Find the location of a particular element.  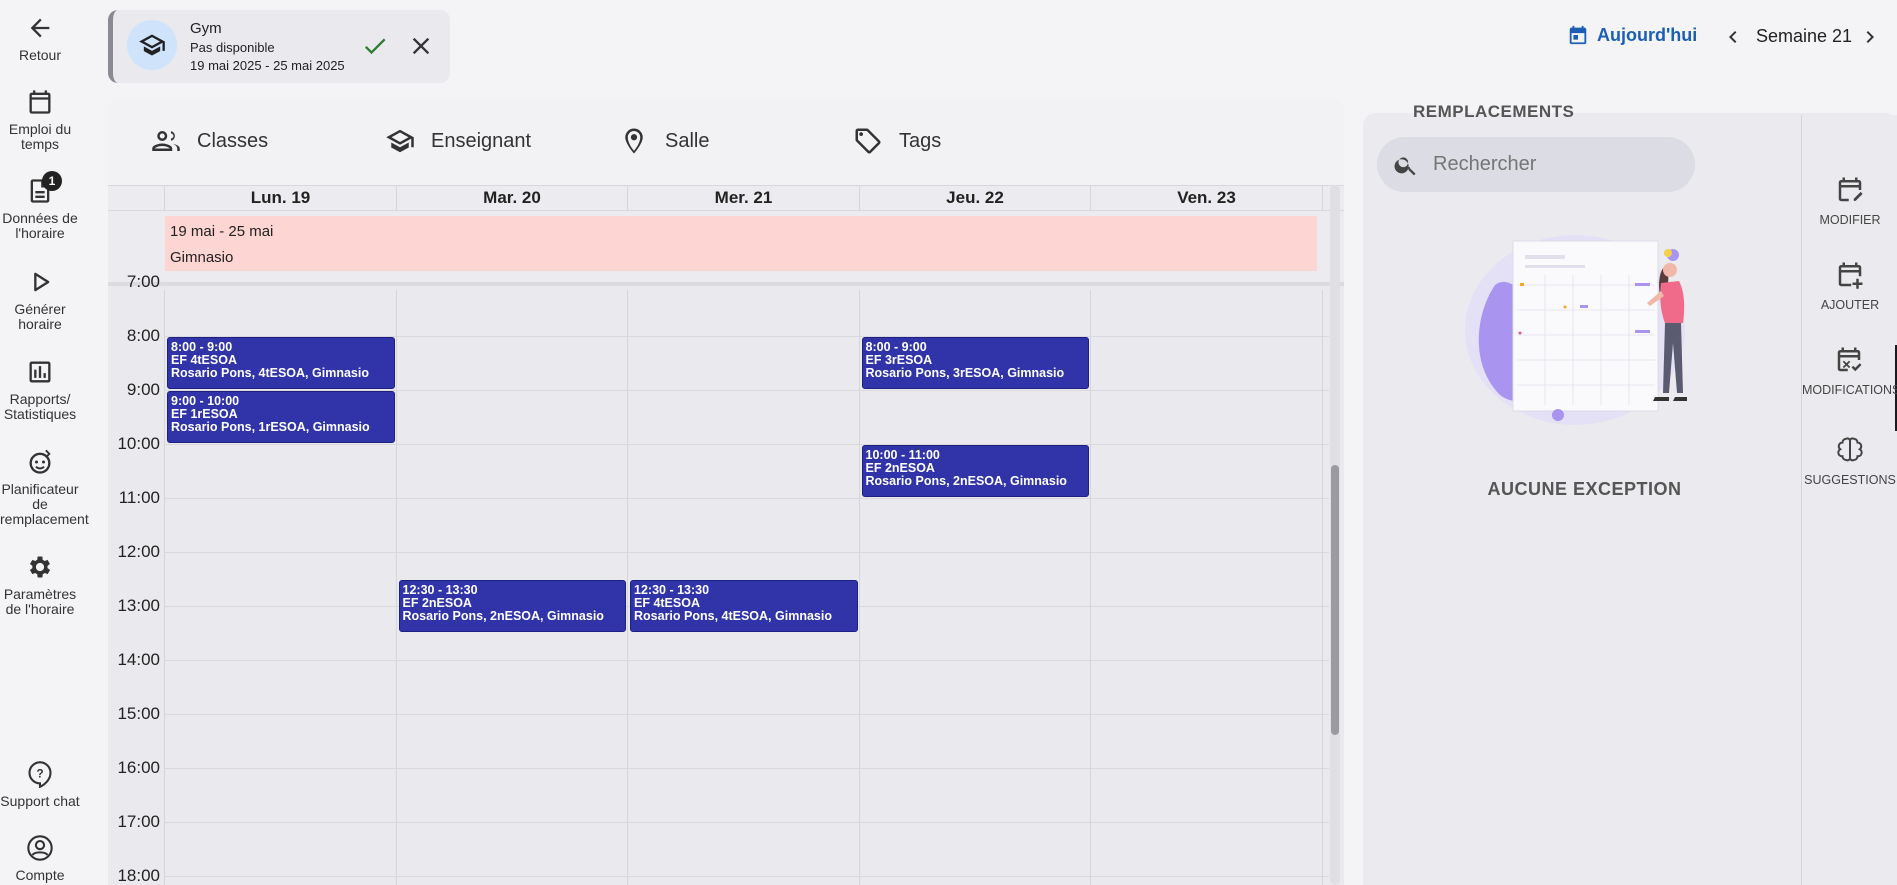

nav-support-chat: ? Support chat is located at coordinates (40, 784).